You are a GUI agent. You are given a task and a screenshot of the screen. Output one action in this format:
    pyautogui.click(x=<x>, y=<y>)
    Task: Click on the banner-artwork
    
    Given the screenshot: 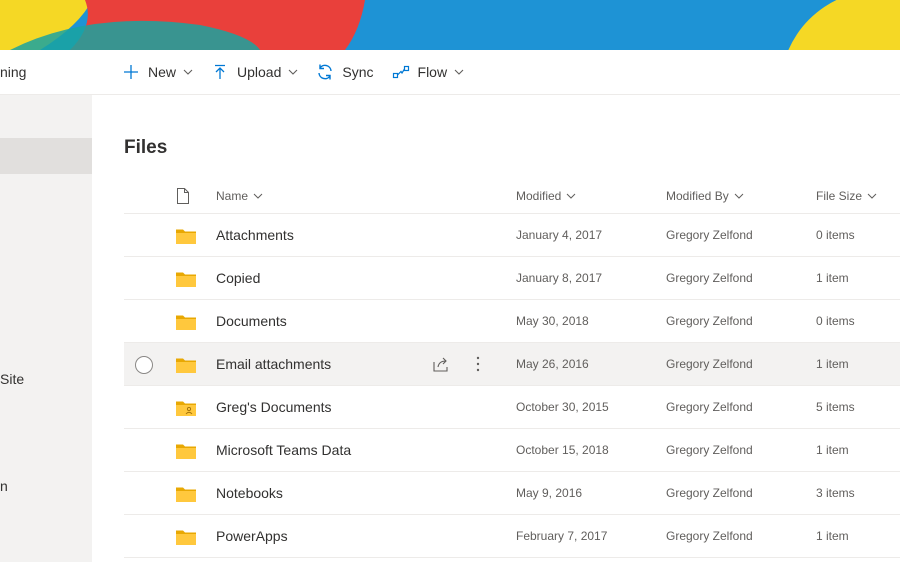 What is the action you would take?
    pyautogui.click(x=450, y=25)
    